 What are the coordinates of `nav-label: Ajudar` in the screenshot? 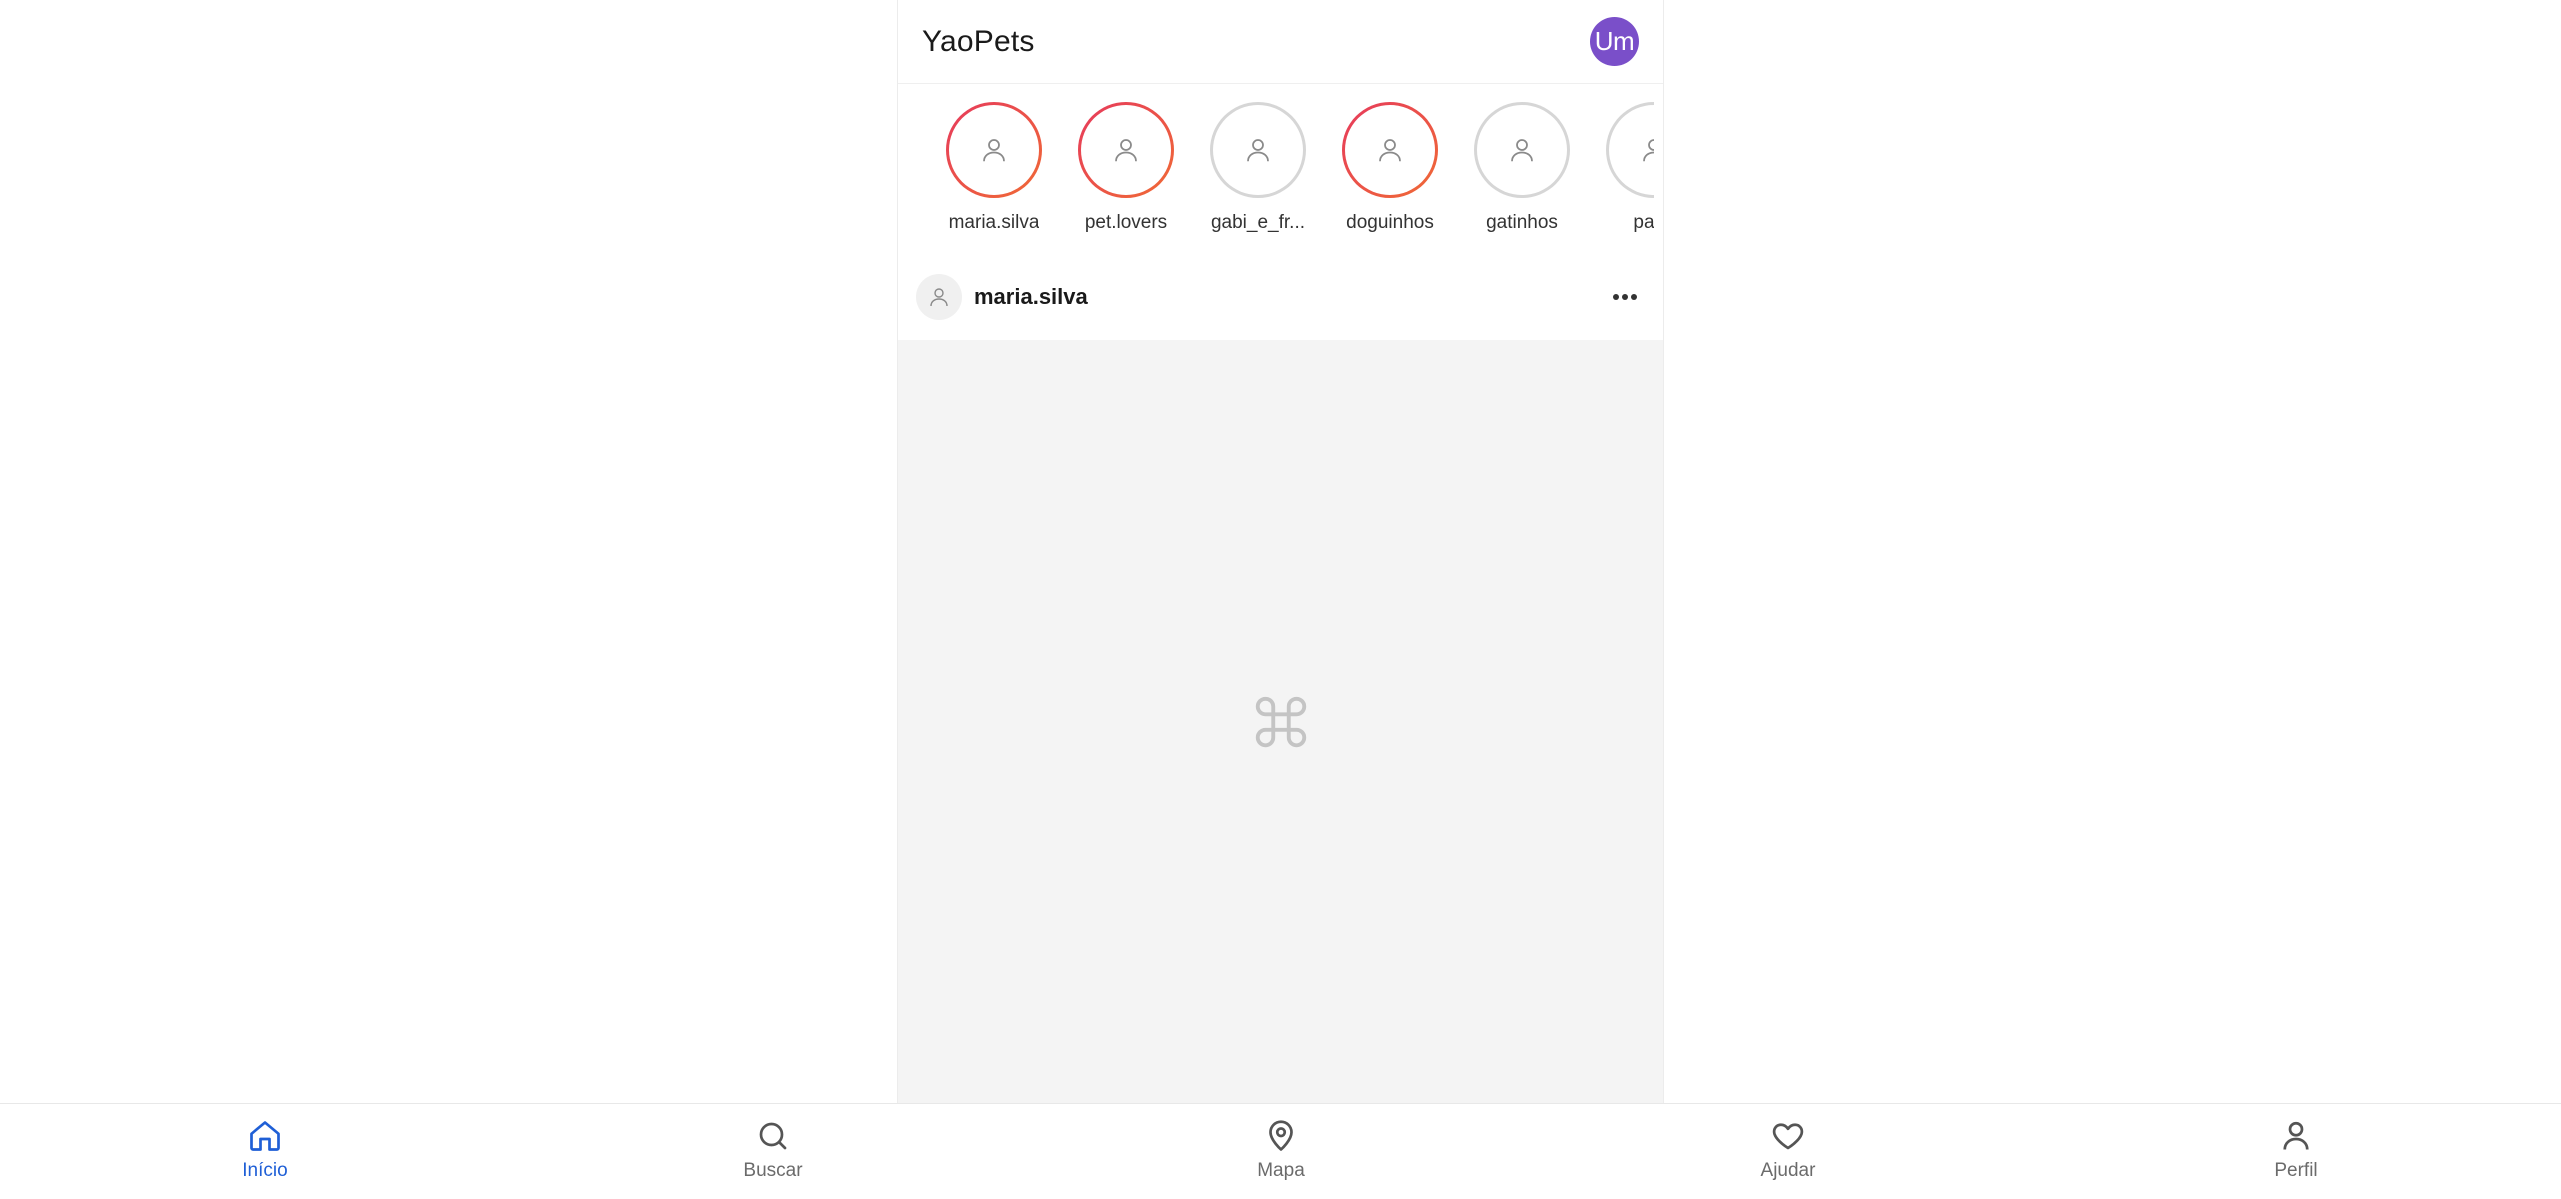 It's located at (1788, 1170).